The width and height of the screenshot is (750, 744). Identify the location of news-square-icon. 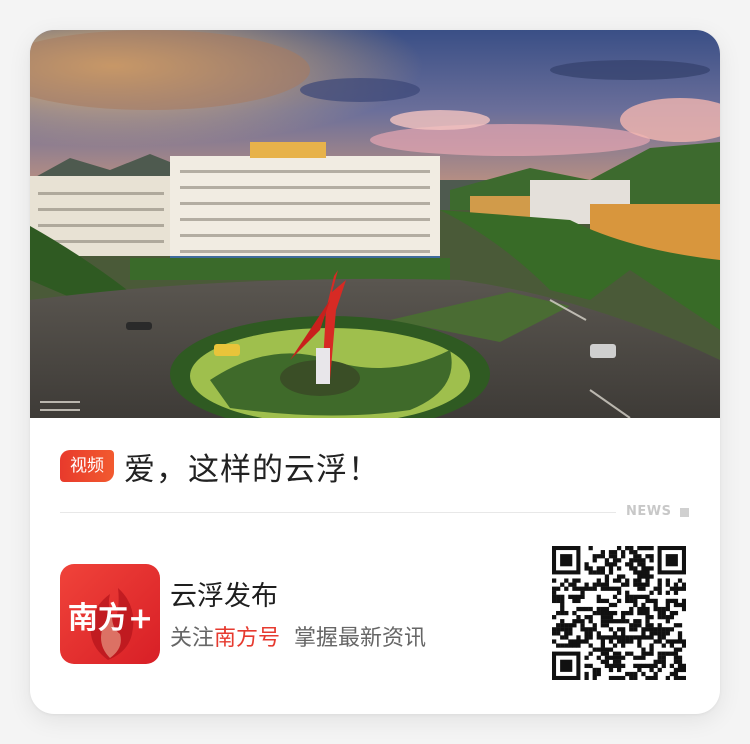
(684, 512).